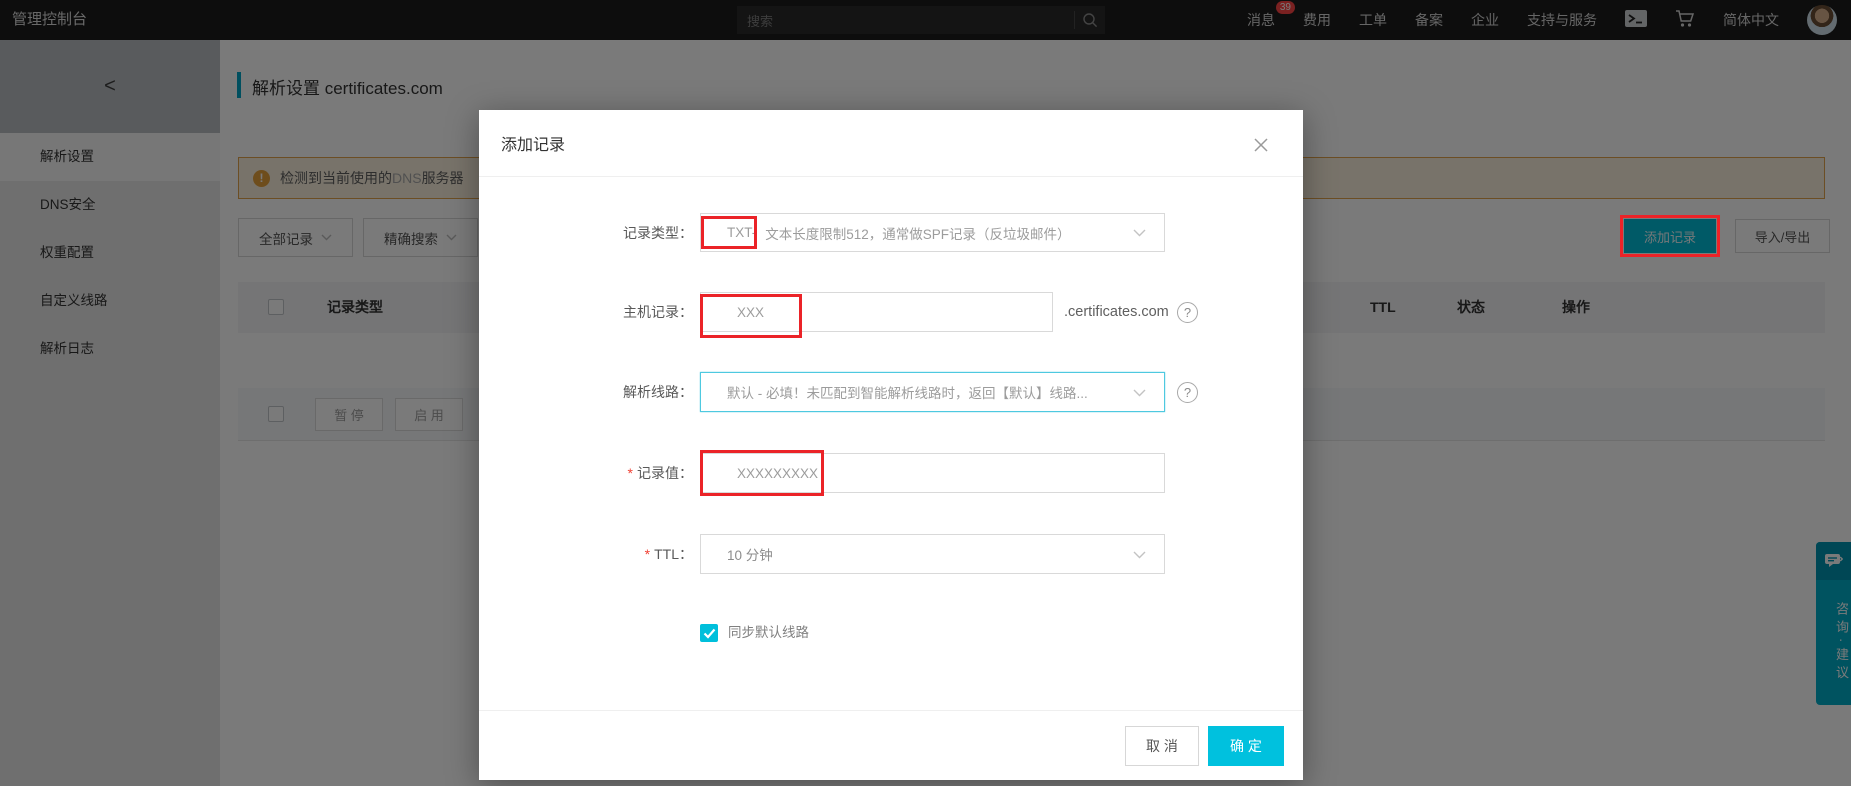 This screenshot has width=1851, height=786. I want to click on ttl-label: * TTL：, so click(586, 554).